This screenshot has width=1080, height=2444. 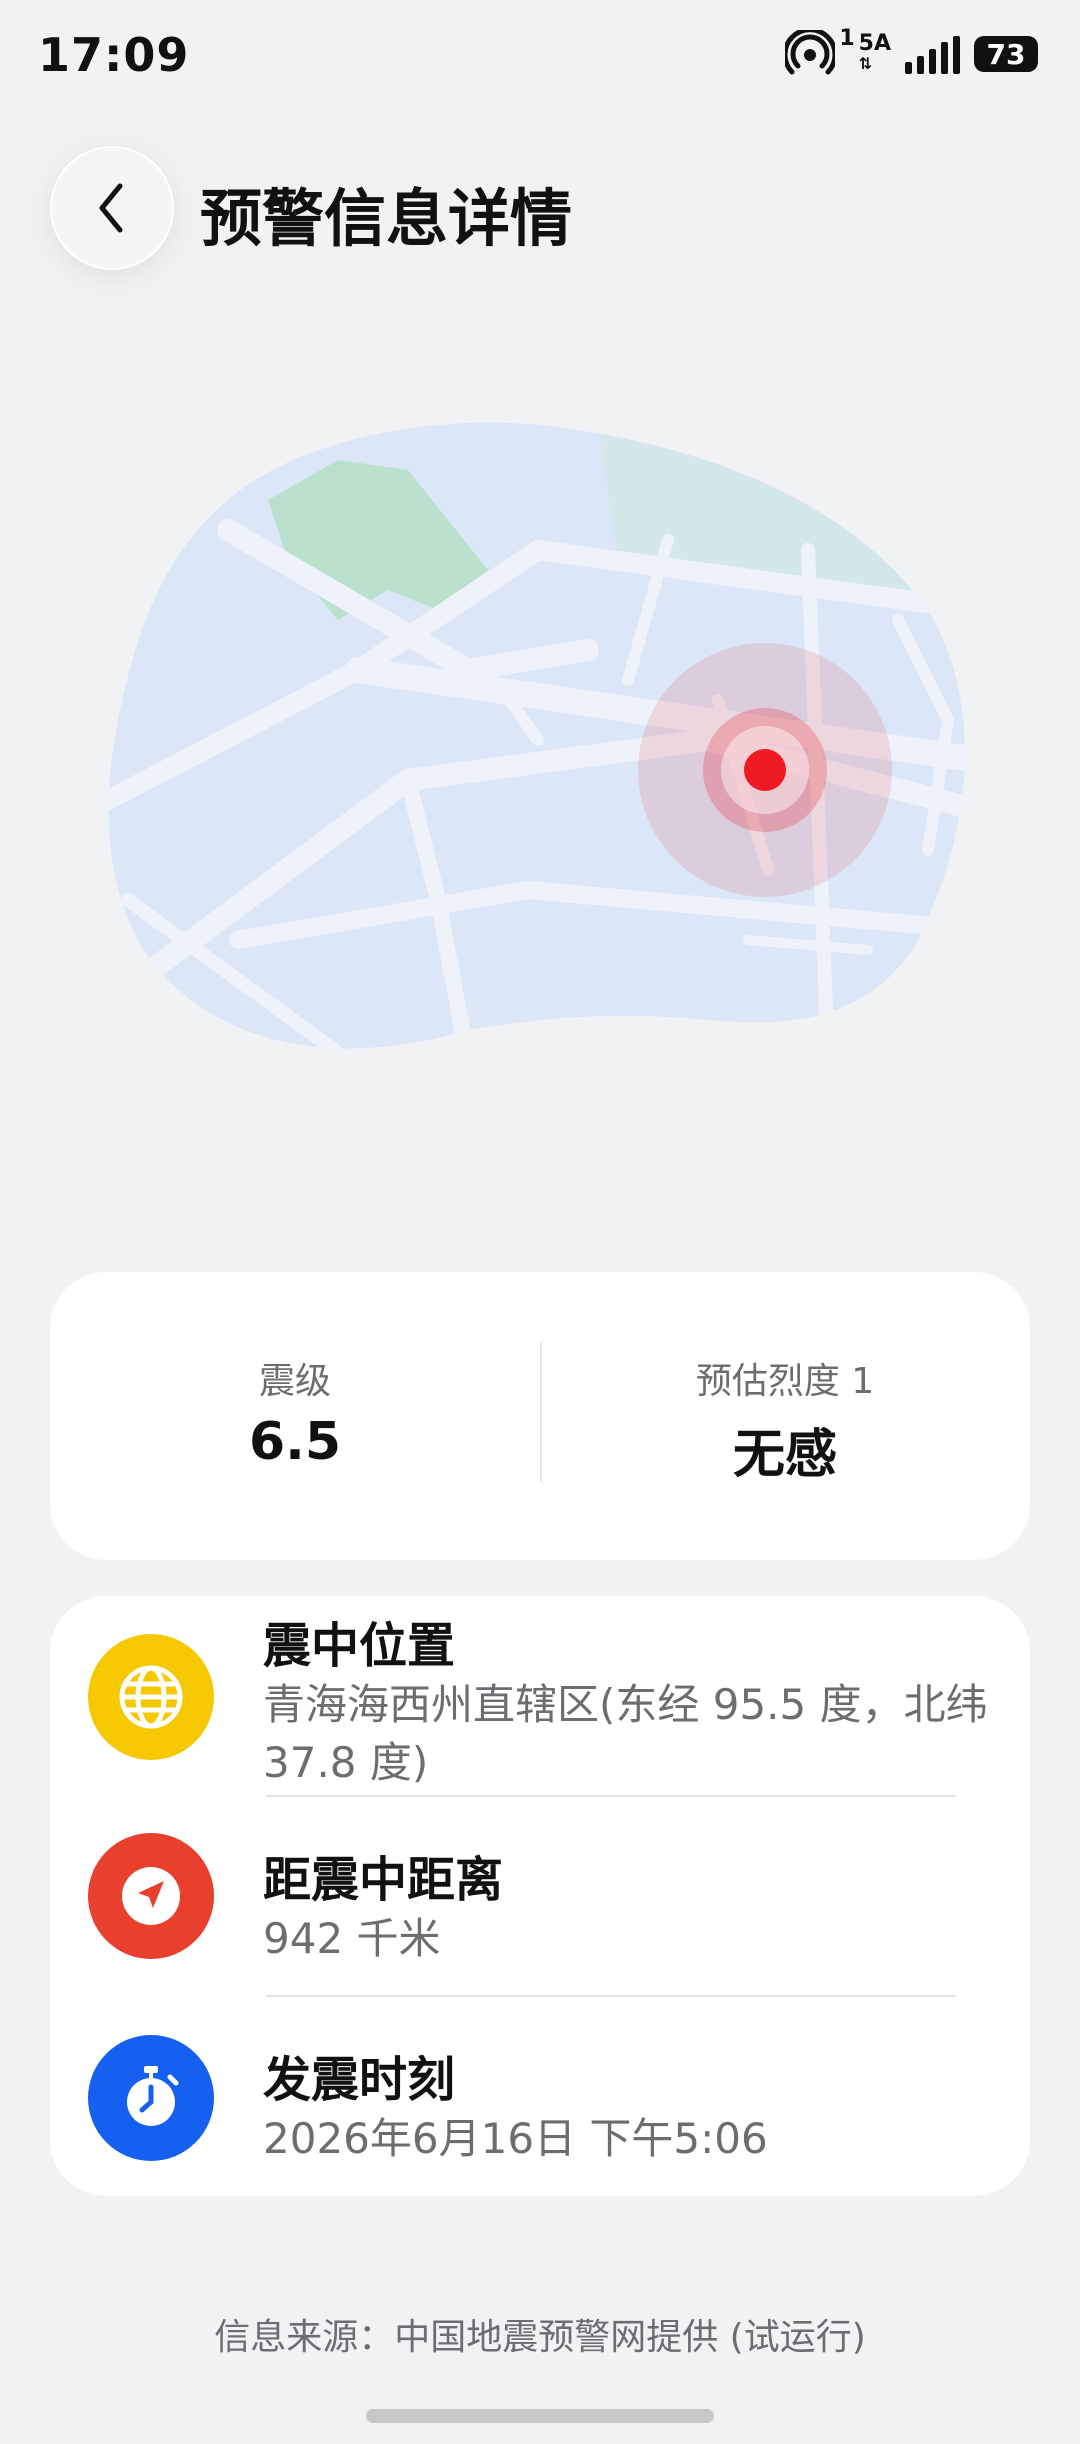 What do you see at coordinates (151, 2098) in the screenshot?
I see `stopwatch-icon` at bounding box center [151, 2098].